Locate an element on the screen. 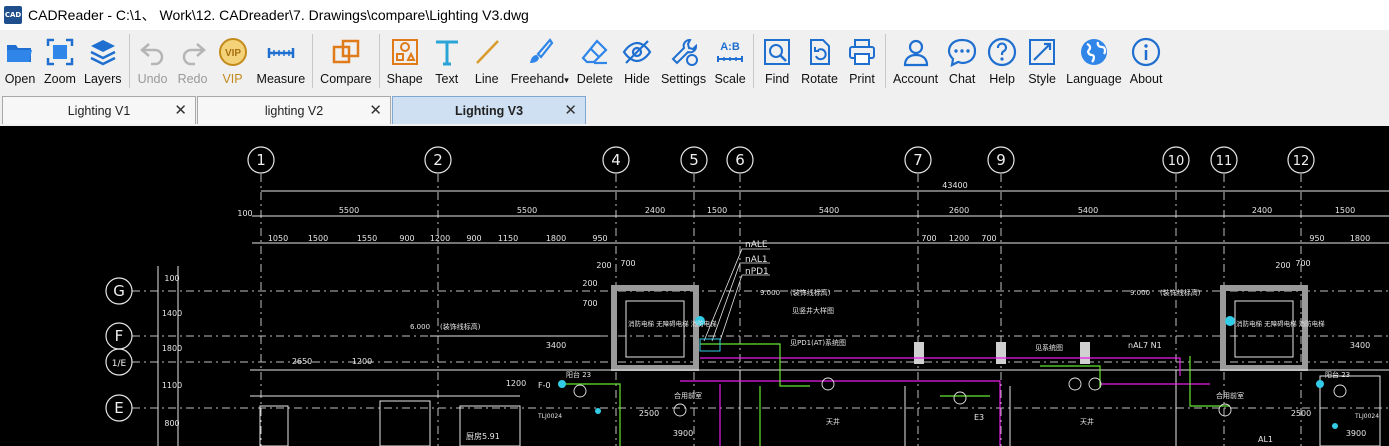  dim-text: 2650 is located at coordinates (302, 361).